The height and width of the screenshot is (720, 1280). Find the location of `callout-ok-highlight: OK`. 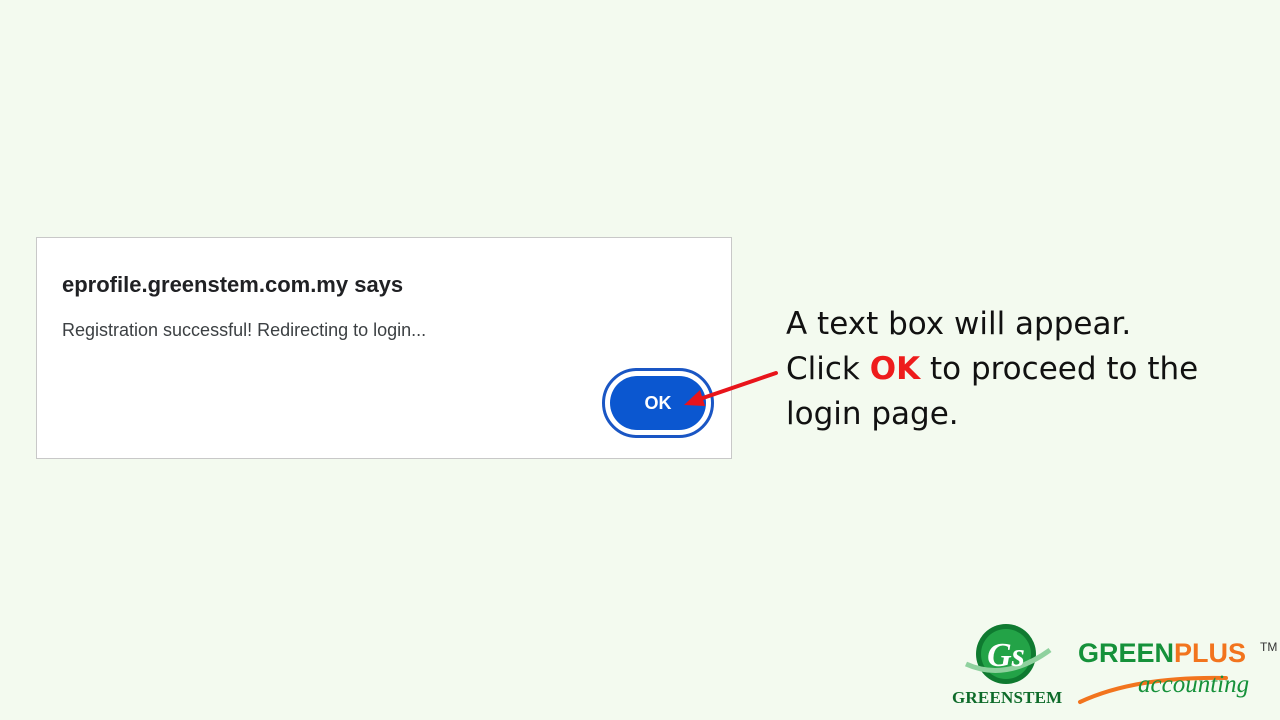

callout-ok-highlight: OK is located at coordinates (895, 369).